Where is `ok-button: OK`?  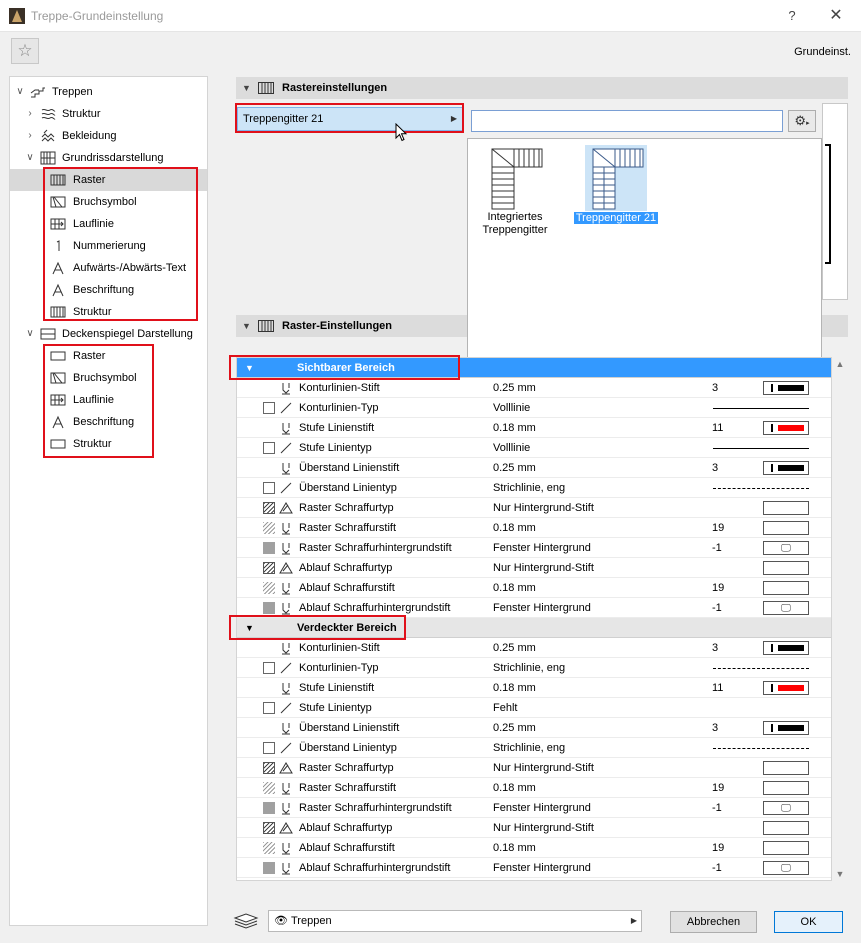 ok-button: OK is located at coordinates (808, 922).